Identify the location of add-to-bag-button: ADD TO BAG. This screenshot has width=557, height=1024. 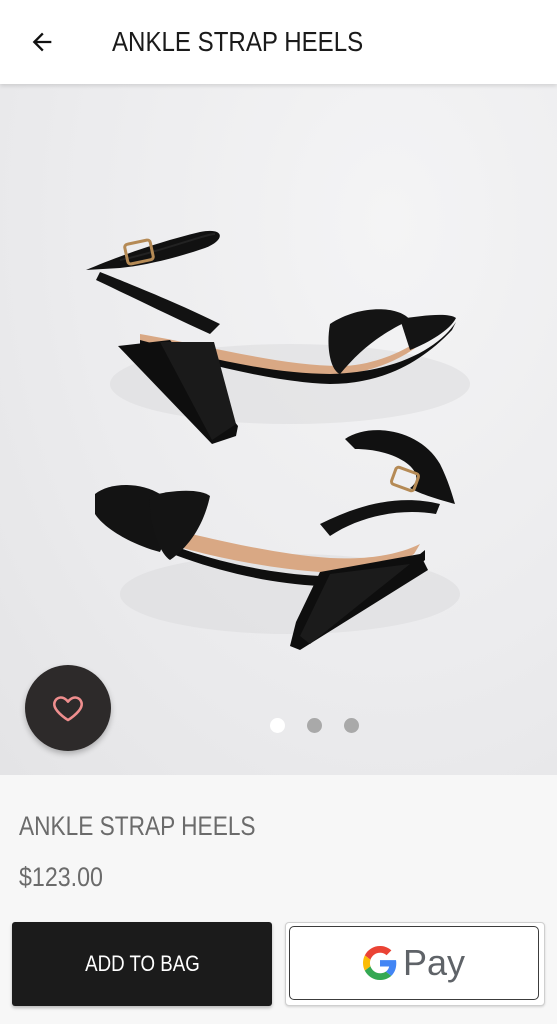
(142, 964).